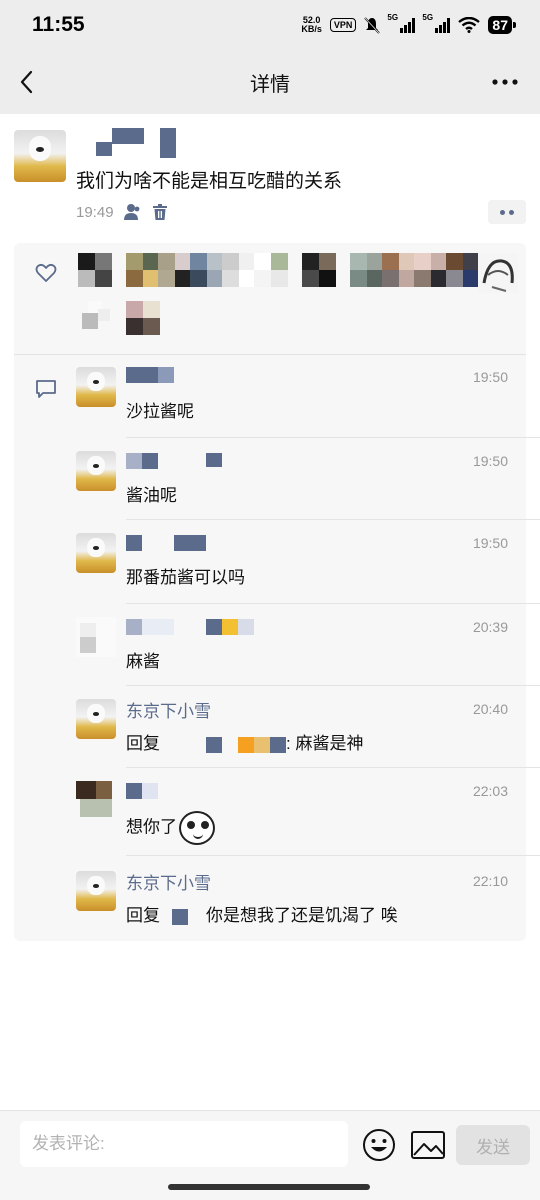 Image resolution: width=540 pixels, height=1200 pixels. Describe the element at coordinates (428, 1145) in the screenshot. I see `image-icon` at that location.